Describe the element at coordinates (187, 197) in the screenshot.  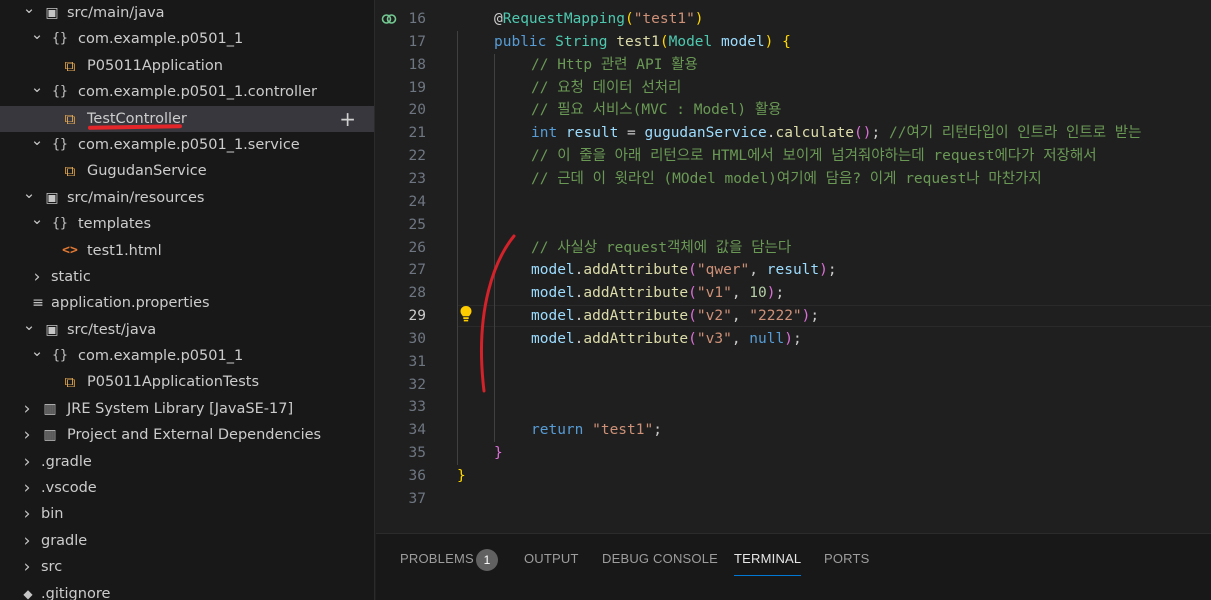
I see `tree-item: ⌄ ▣ src/main/resources` at that location.